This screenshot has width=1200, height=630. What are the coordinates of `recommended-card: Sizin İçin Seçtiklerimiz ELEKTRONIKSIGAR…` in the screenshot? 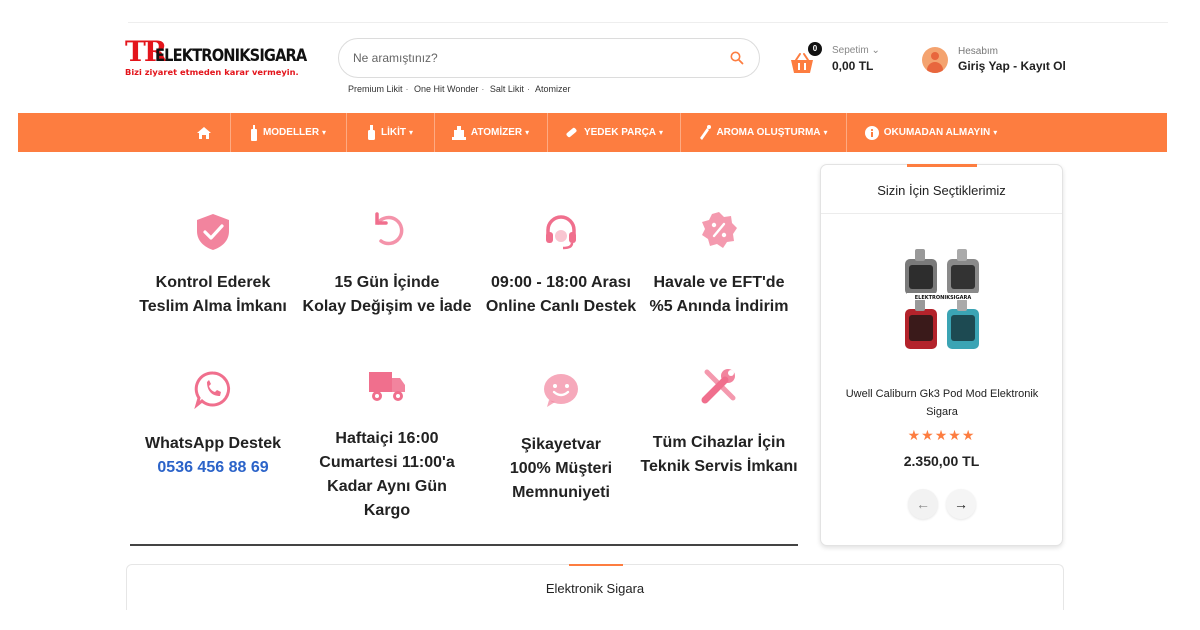 It's located at (941, 355).